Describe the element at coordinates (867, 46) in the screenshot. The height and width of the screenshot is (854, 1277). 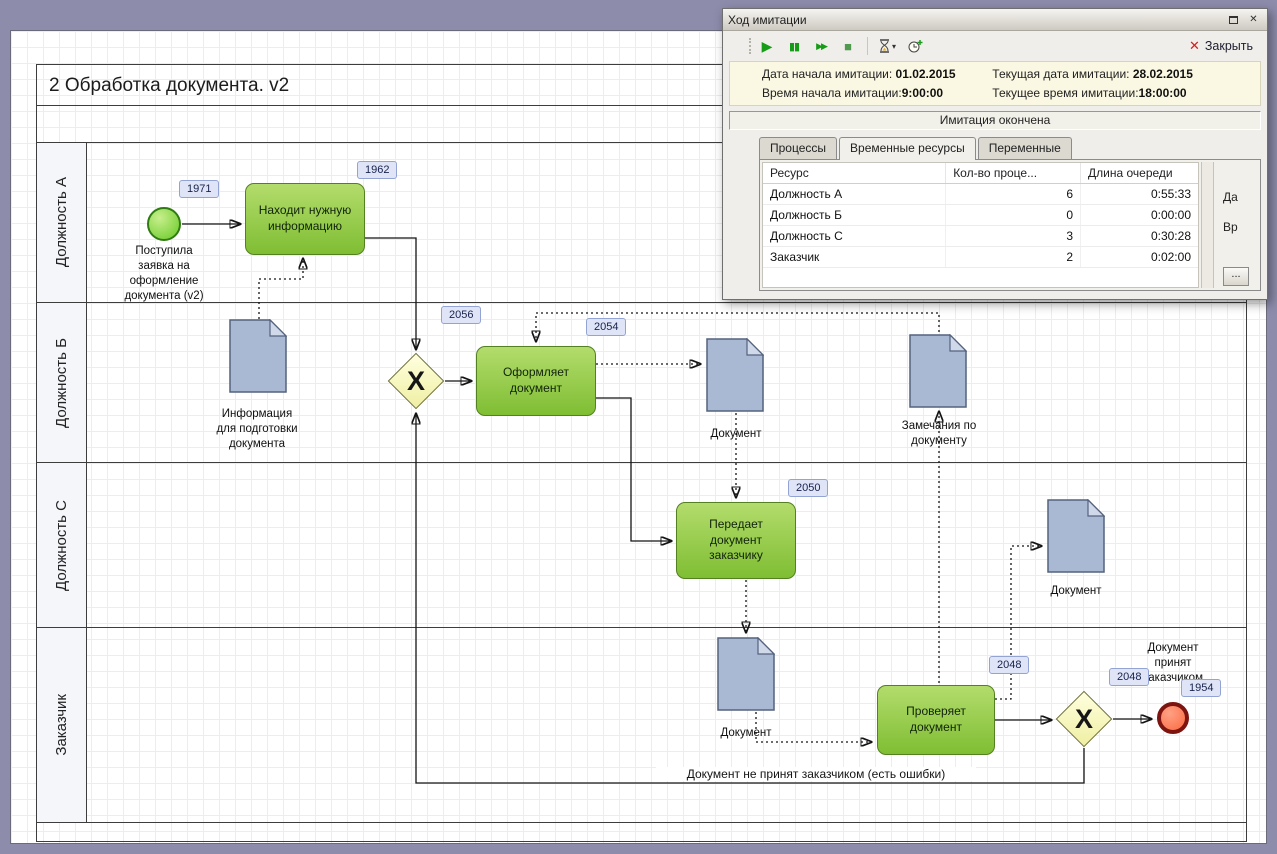
I see `toolbar-separator` at that location.